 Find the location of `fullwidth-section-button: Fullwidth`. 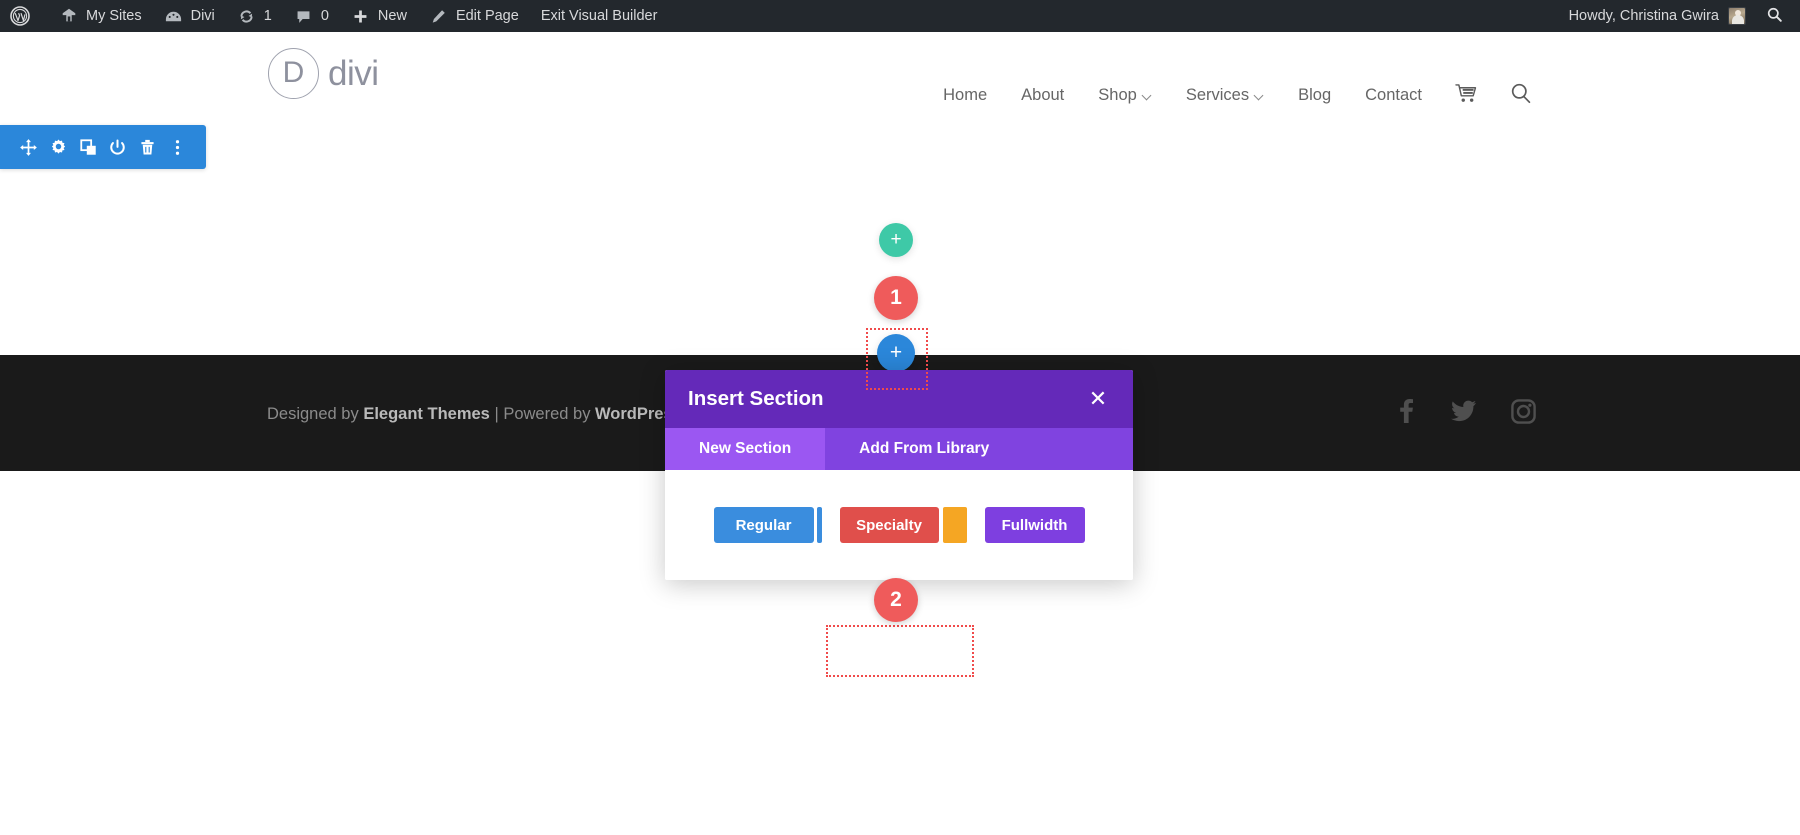

fullwidth-section-button: Fullwidth is located at coordinates (1034, 525).